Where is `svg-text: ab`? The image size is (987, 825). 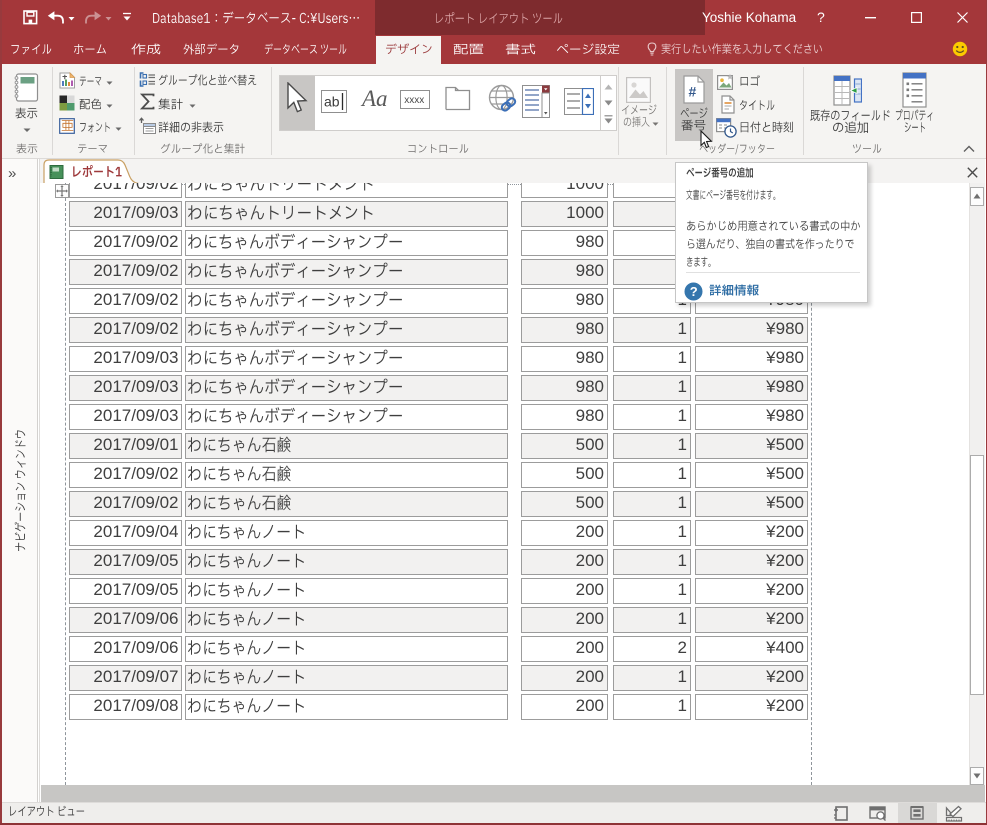
svg-text: ab is located at coordinates (332, 102).